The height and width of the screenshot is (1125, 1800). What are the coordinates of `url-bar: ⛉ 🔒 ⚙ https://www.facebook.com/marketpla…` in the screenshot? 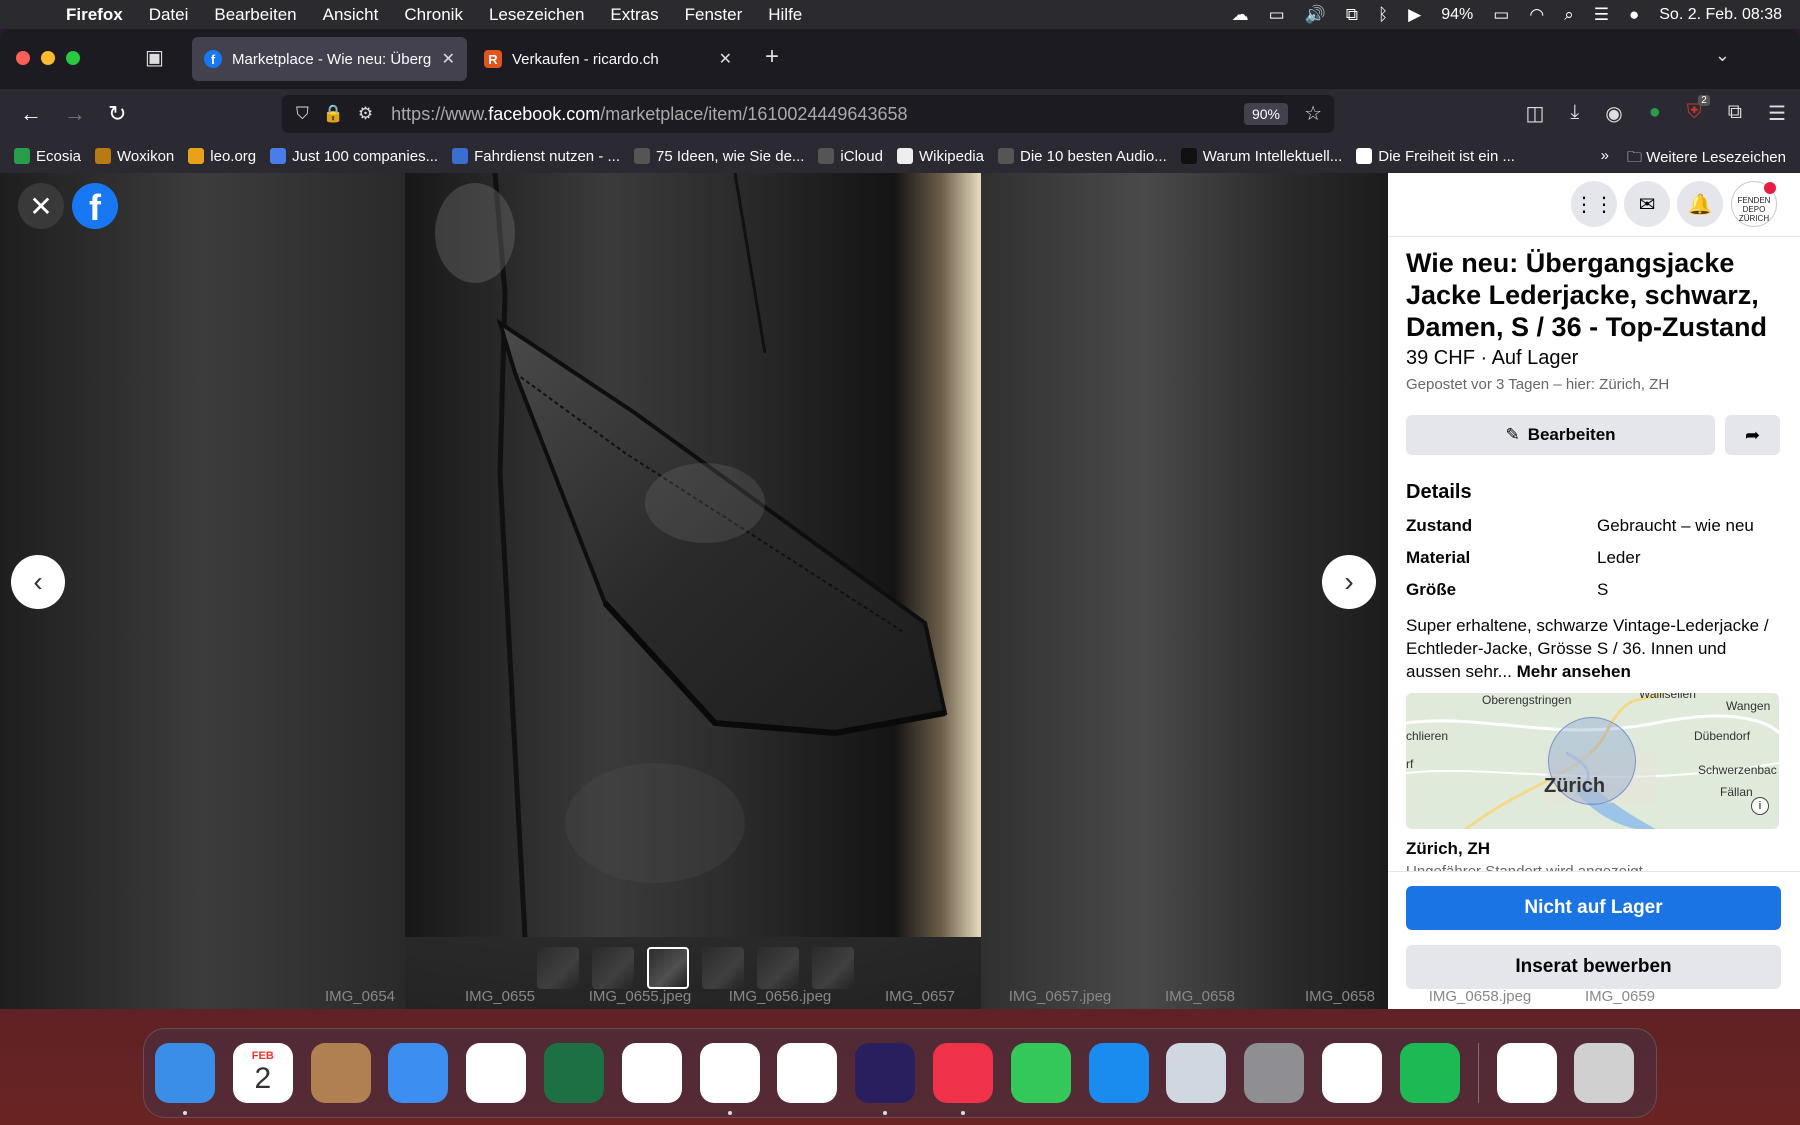 It's located at (808, 114).